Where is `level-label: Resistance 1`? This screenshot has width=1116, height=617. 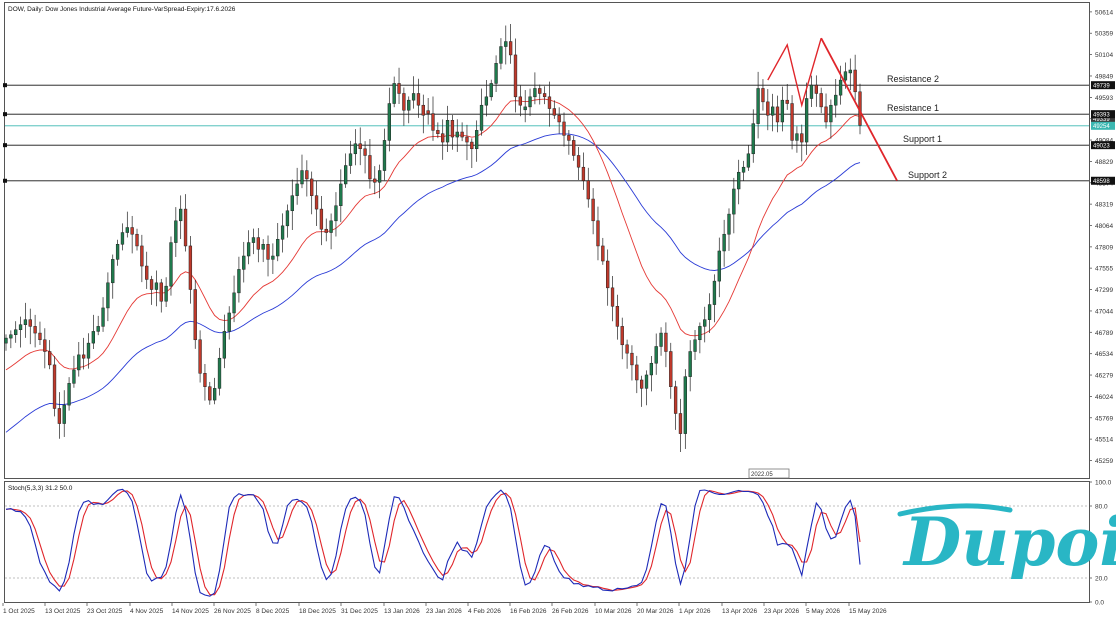
level-label: Resistance 1 is located at coordinates (913, 108).